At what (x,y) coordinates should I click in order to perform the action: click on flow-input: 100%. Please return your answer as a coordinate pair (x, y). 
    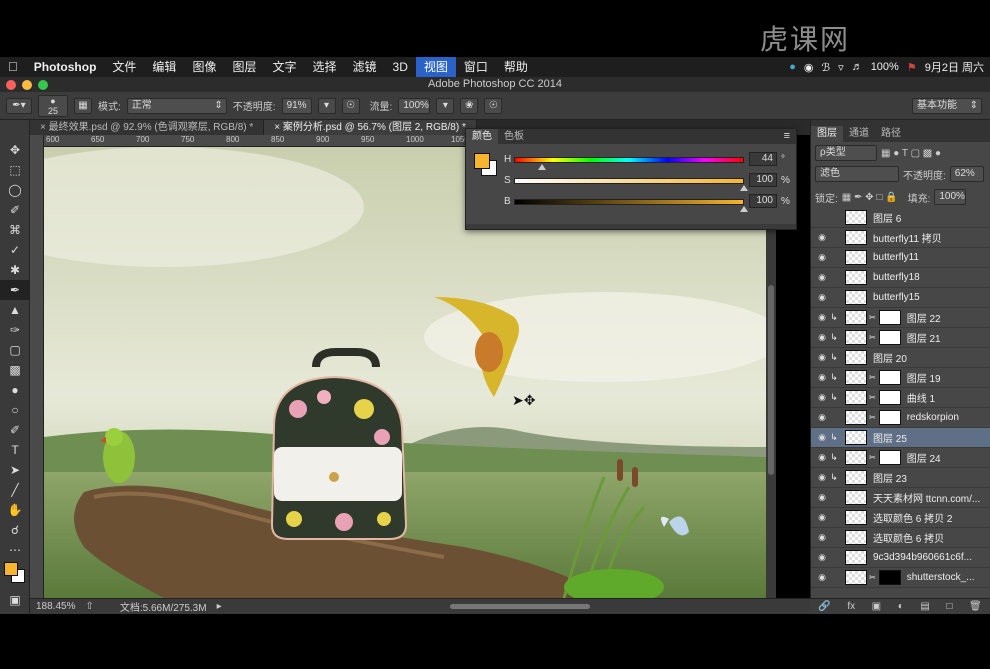
    Looking at the image, I should click on (414, 105).